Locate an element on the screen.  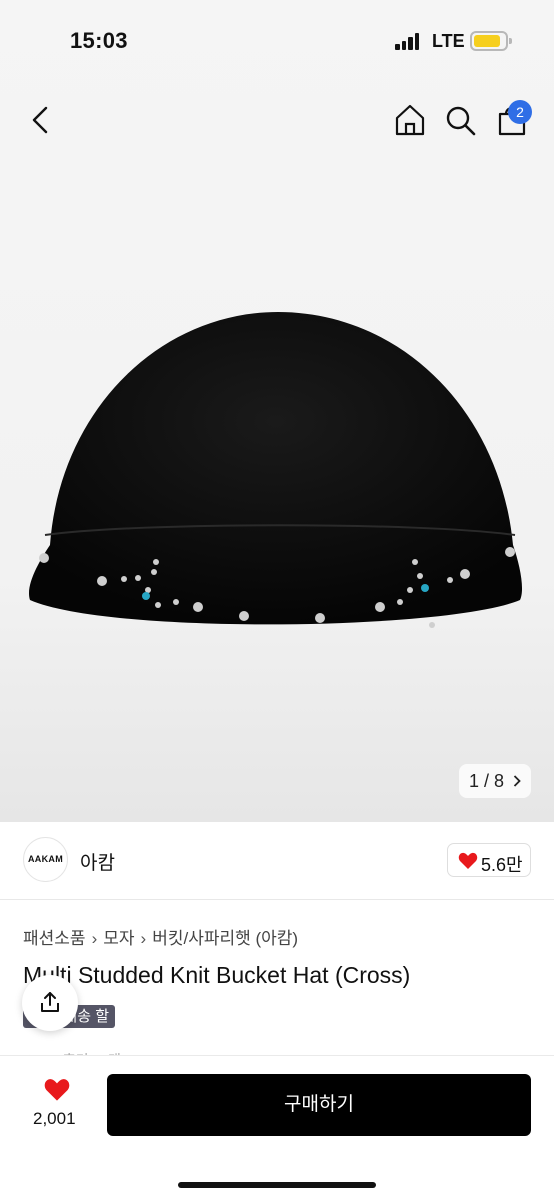
brand-like-button: 5.6만 is located at coordinates (489, 860).